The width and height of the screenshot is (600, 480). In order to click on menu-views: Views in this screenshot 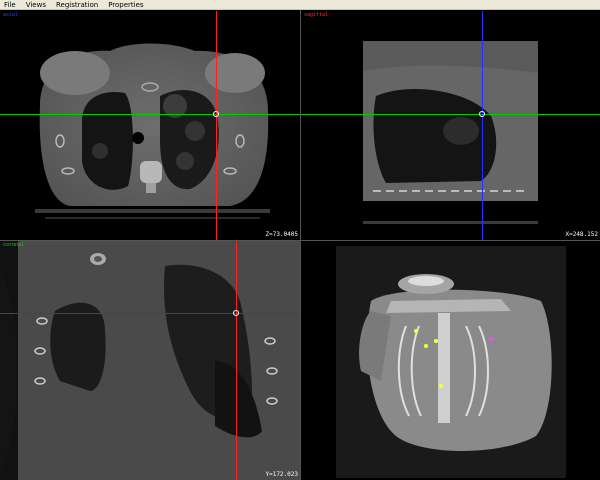, I will do `click(36, 5)`.